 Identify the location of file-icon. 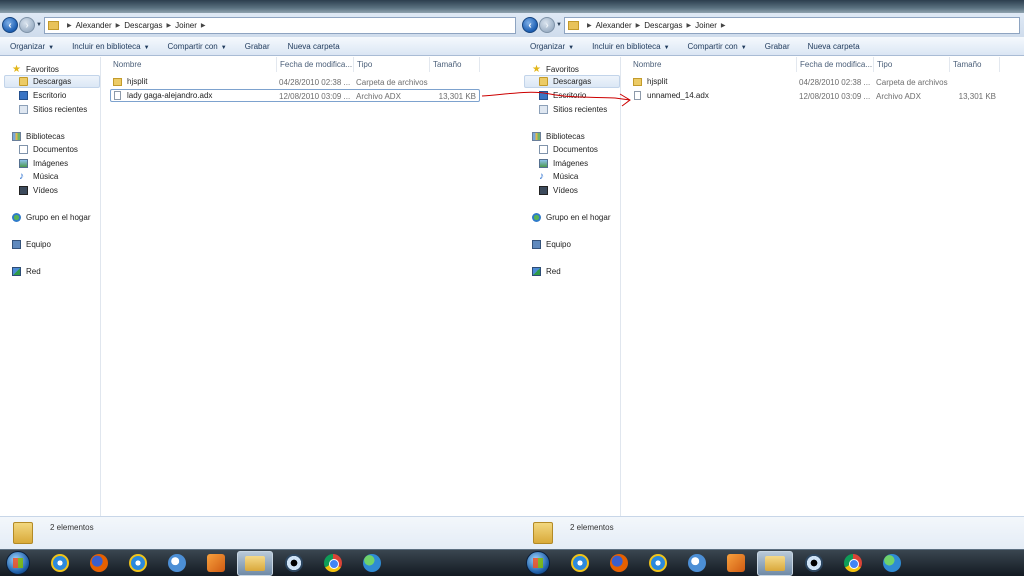
(117, 95).